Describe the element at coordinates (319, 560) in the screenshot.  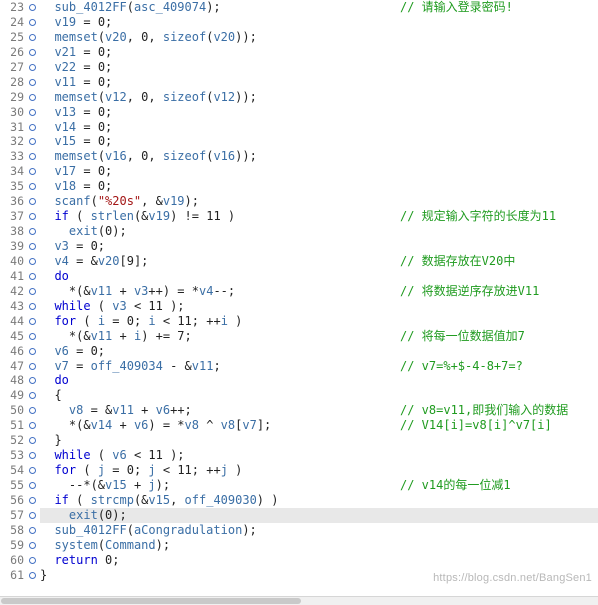
I see `code-cell: return 0;` at that location.